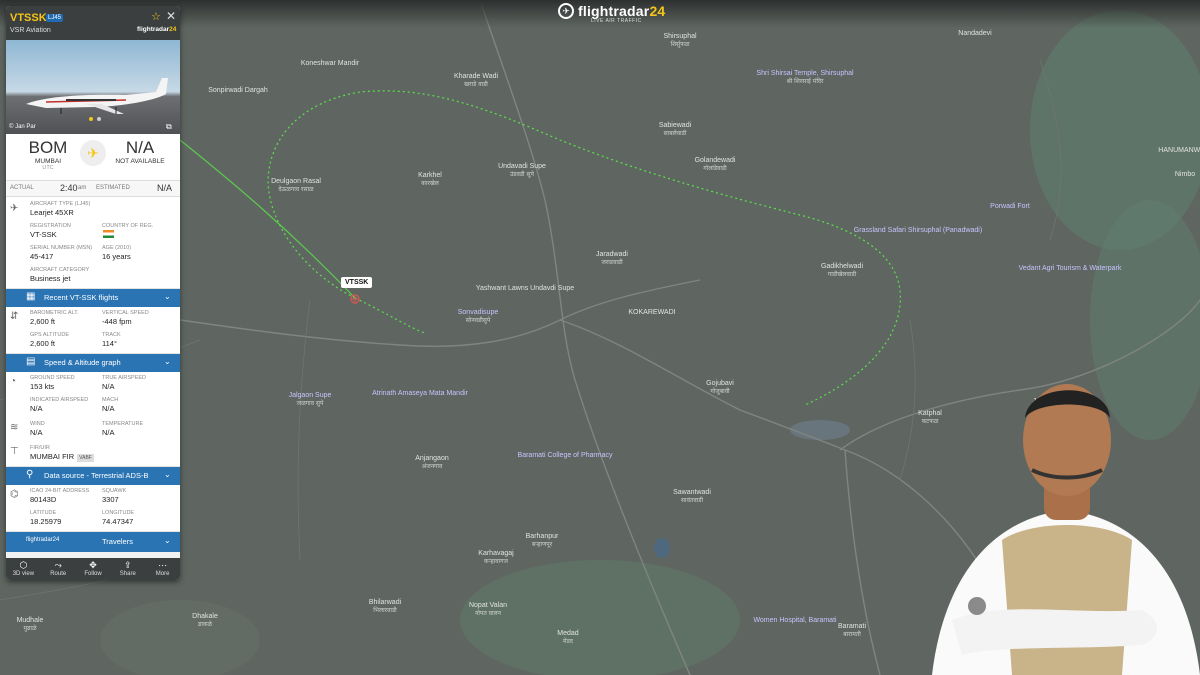  I want to click on map-label-local: शिर्सुफळ, so click(680, 44).